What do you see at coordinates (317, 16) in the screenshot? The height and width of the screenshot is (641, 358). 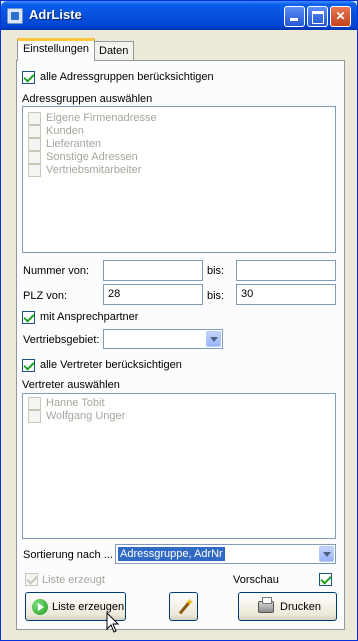 I see `maximize-button` at bounding box center [317, 16].